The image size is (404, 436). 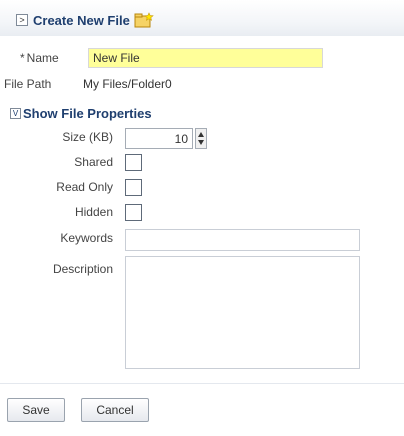 I want to click on file-path-label: File Path, so click(x=27, y=84).